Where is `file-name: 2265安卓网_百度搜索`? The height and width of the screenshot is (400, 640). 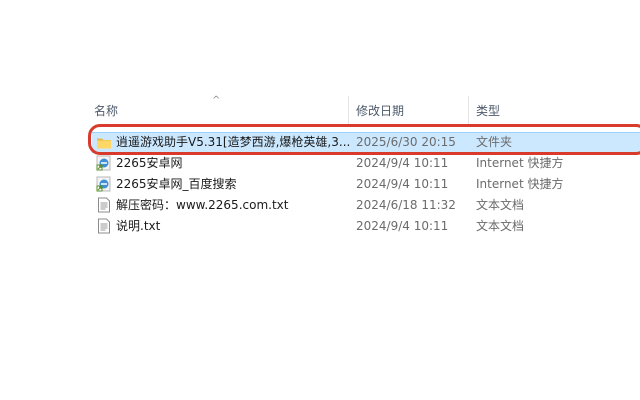 file-name: 2265安卓网_百度搜索 is located at coordinates (176, 184).